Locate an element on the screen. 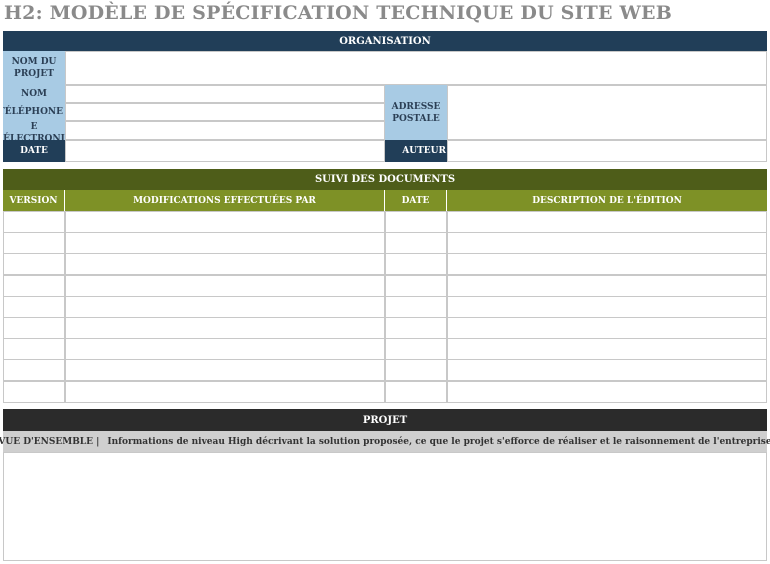  phone-field is located at coordinates (225, 112).